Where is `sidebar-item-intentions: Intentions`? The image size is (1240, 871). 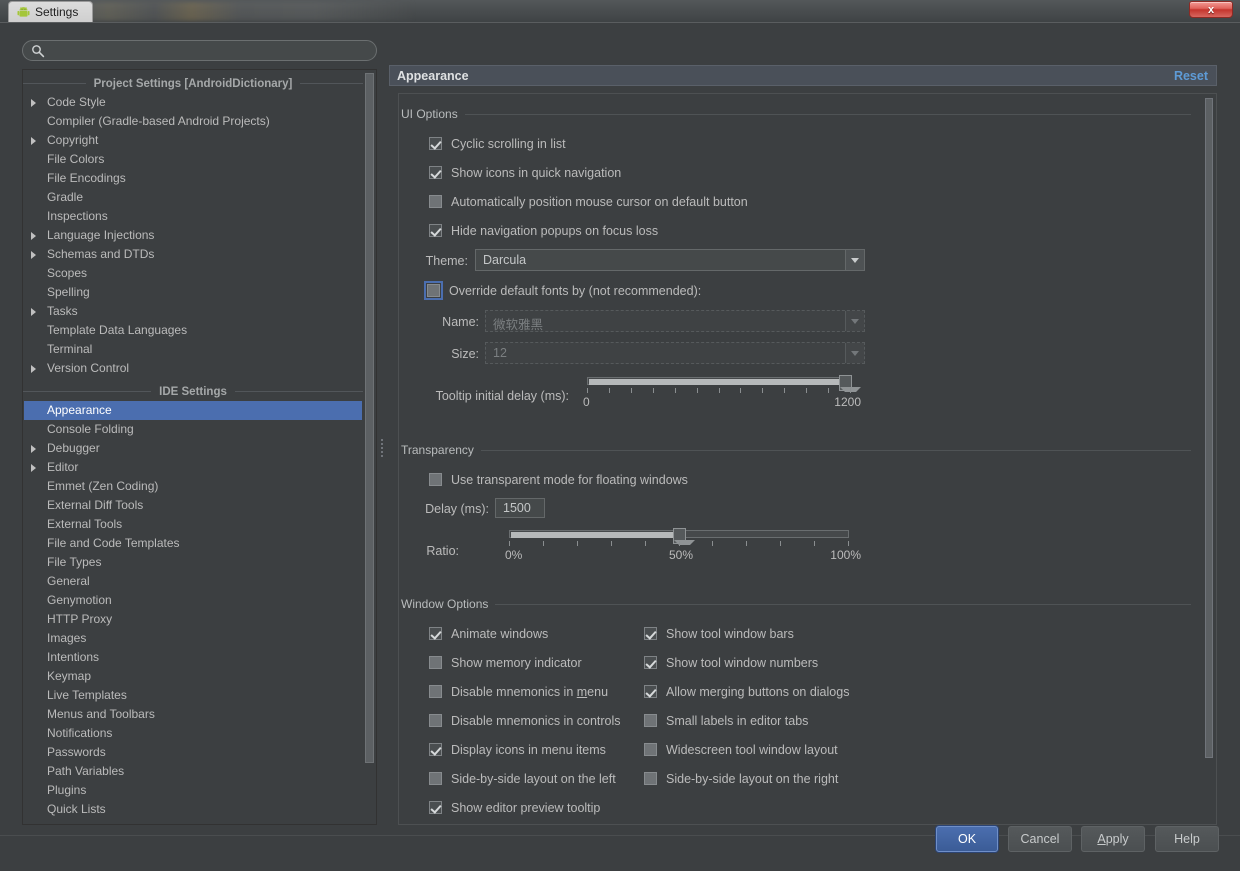 sidebar-item-intentions: Intentions is located at coordinates (193, 657).